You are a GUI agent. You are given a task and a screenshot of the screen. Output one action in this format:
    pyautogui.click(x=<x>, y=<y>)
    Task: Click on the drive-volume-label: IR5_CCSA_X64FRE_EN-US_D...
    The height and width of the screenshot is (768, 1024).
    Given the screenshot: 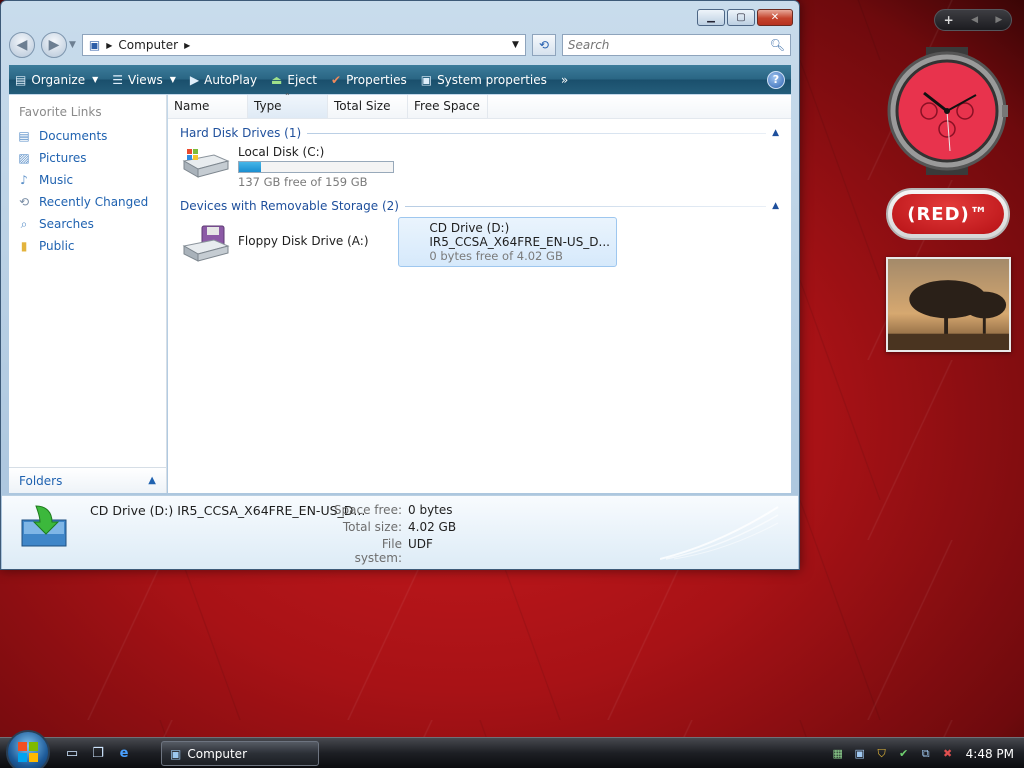 What is the action you would take?
    pyautogui.click(x=519, y=242)
    